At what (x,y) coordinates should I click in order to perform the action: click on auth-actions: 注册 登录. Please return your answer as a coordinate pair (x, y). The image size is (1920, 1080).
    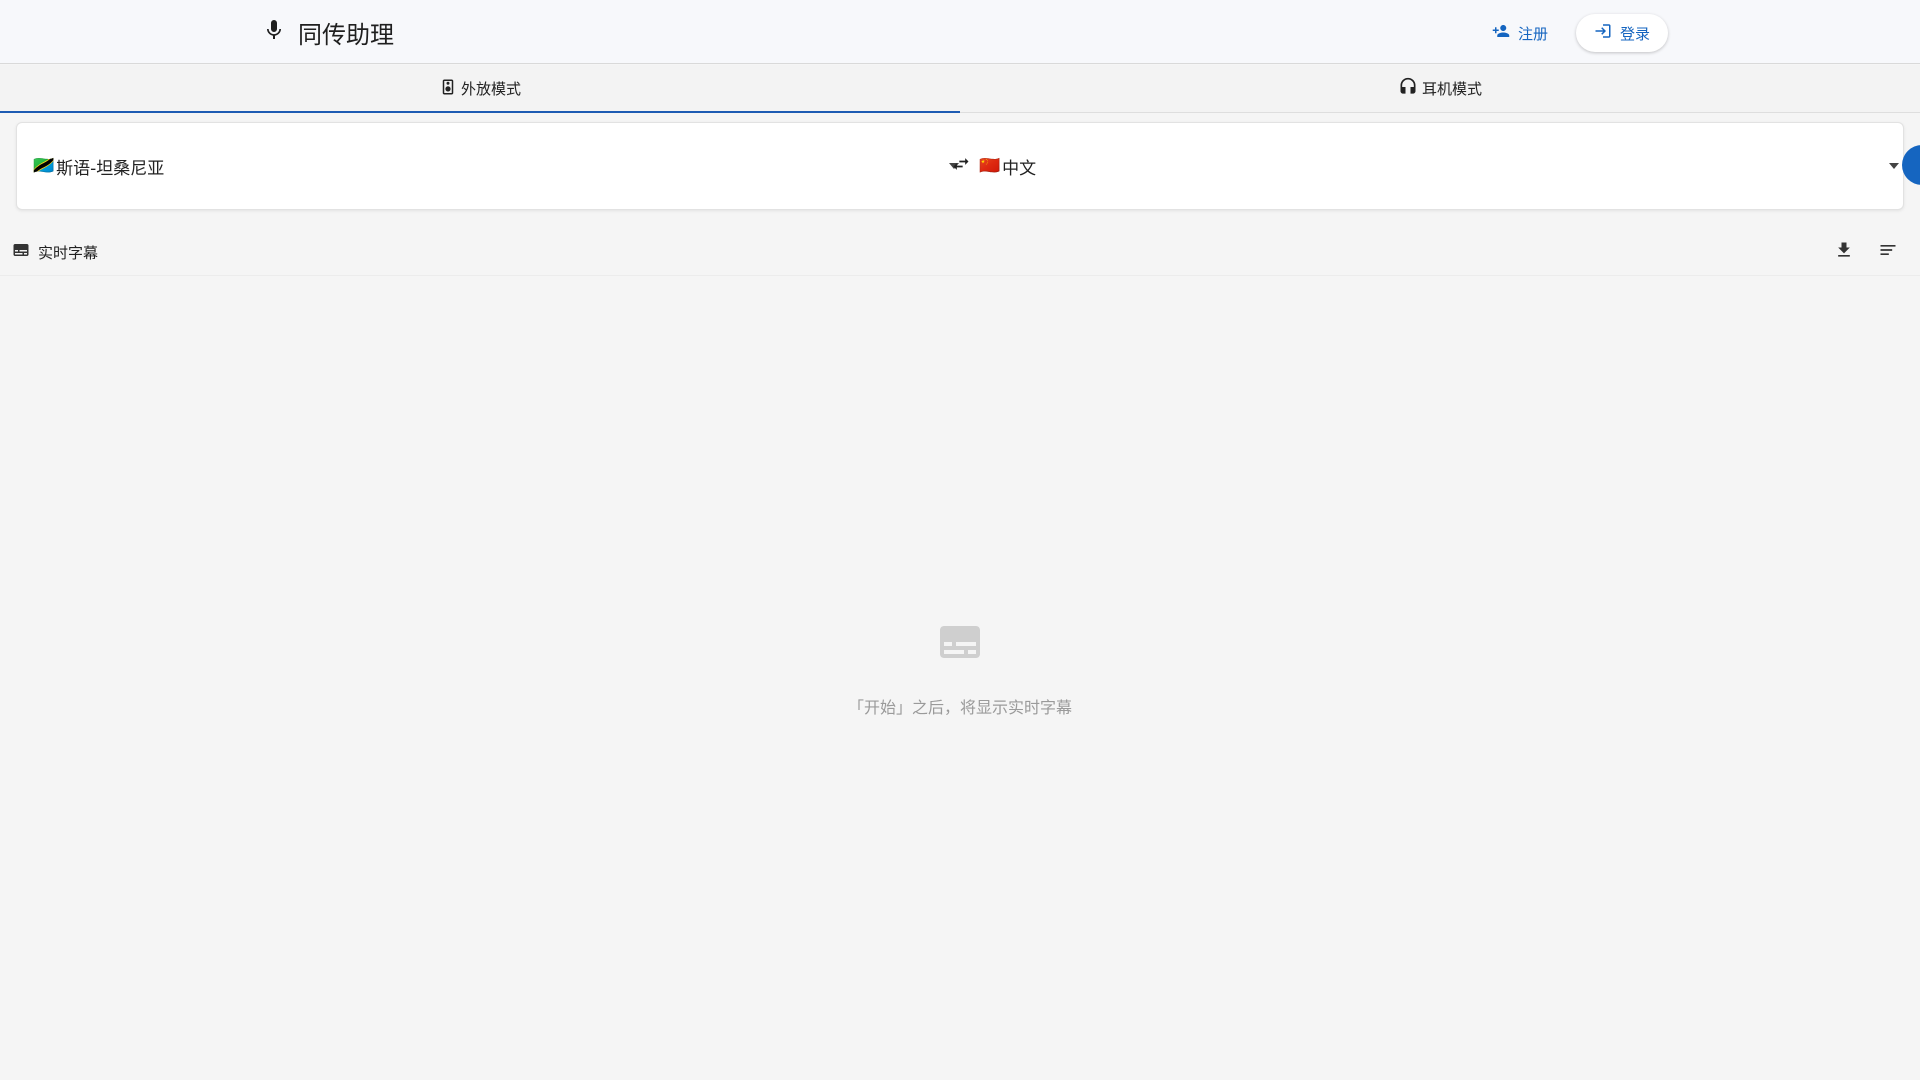
    Looking at the image, I should click on (1571, 33).